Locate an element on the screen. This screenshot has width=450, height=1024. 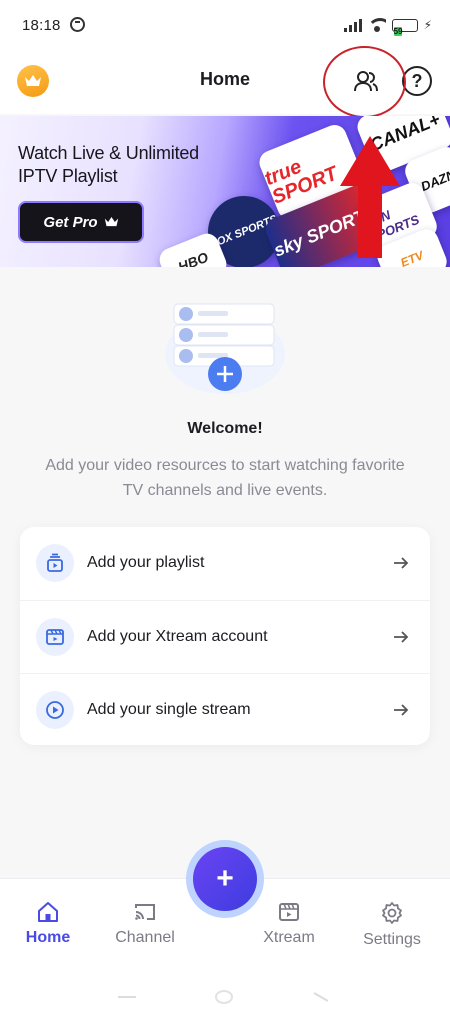
status-time: 18:18 is located at coordinates (41, 25).